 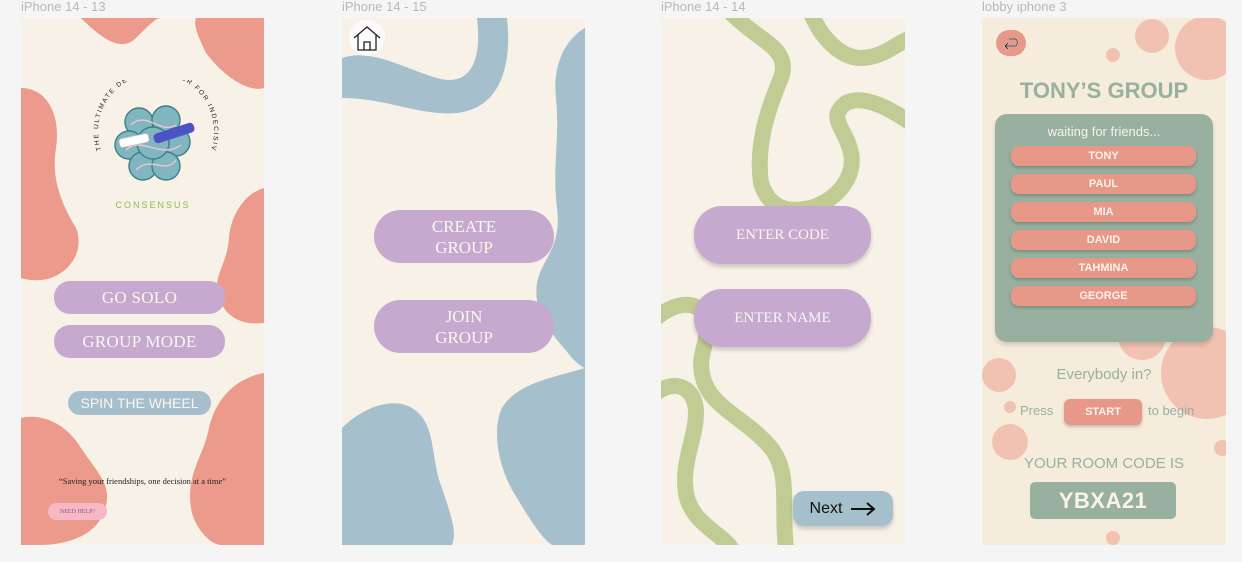 What do you see at coordinates (139, 403) in the screenshot?
I see `spin-wheel-button: SPIN THE WHEEL` at bounding box center [139, 403].